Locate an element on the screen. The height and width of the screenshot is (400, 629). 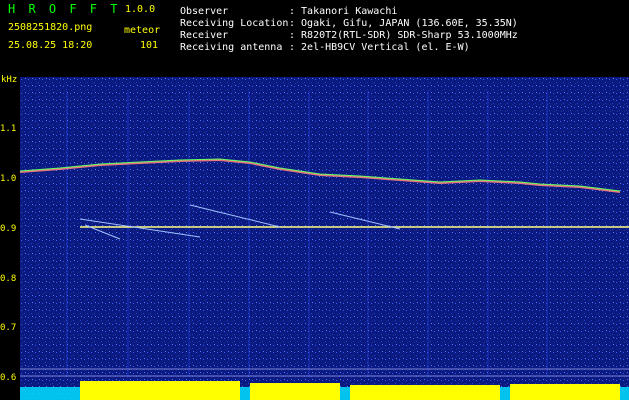
y-tick-0-6: 0.6 is located at coordinates (8, 378).